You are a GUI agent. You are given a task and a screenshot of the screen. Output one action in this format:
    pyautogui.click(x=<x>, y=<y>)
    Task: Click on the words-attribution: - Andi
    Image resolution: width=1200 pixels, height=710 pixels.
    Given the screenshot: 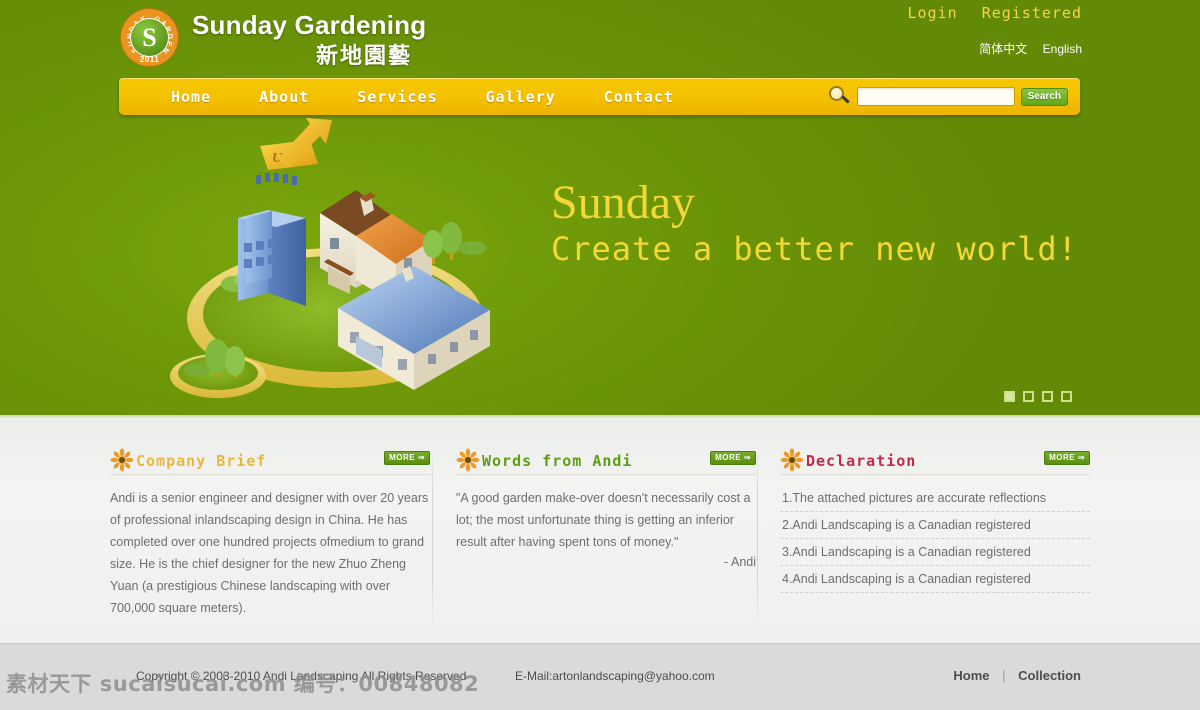 What is the action you would take?
    pyautogui.click(x=740, y=562)
    